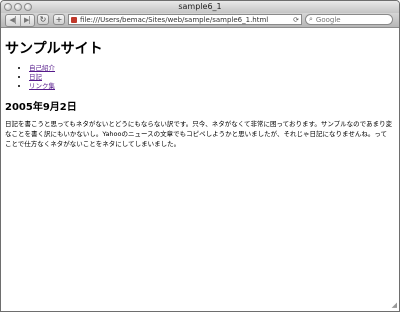 The height and width of the screenshot is (312, 400). I want to click on page-title: サンプルサイト, so click(54, 49).